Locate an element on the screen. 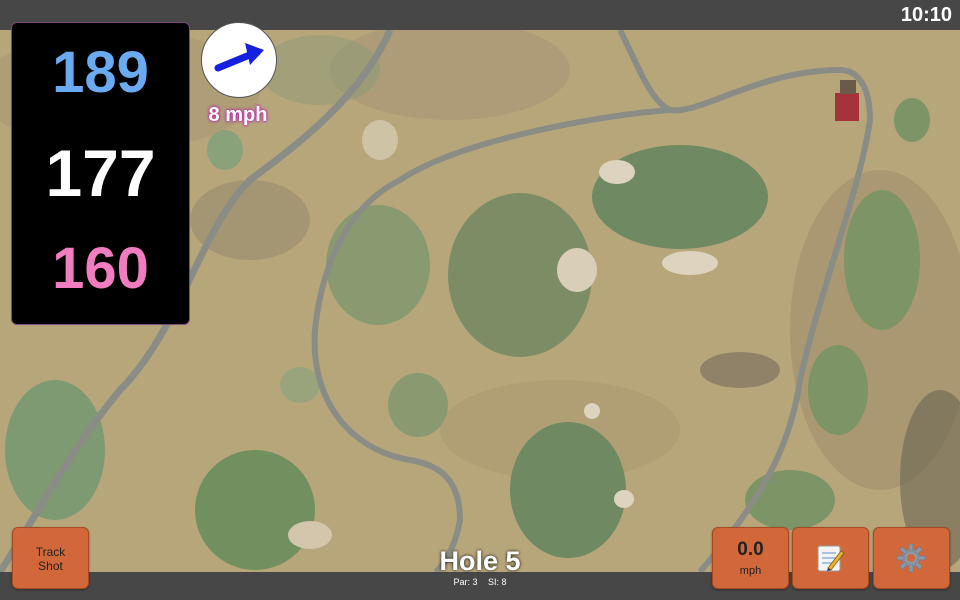  notepad-icon is located at coordinates (831, 558).